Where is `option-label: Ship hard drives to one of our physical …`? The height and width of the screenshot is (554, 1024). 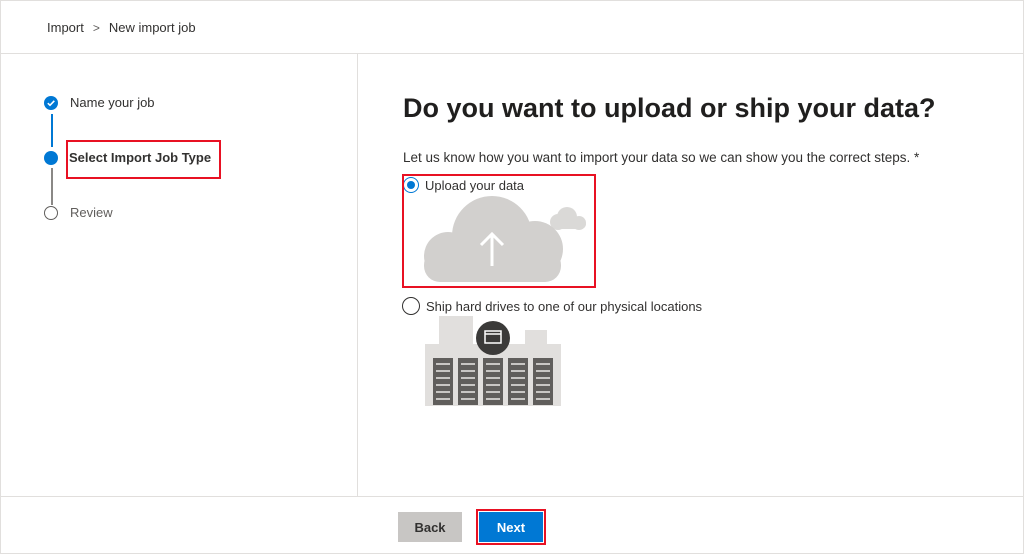 option-label: Ship hard drives to one of our physical … is located at coordinates (564, 306).